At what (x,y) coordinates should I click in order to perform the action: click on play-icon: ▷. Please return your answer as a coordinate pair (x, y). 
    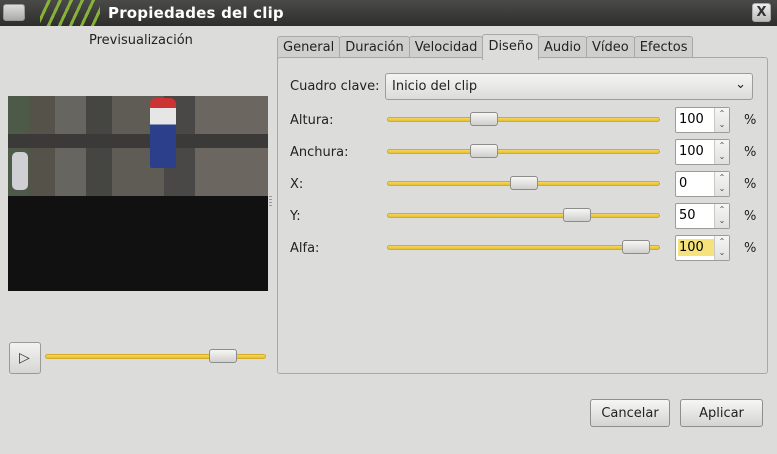
    Looking at the image, I should click on (24, 358).